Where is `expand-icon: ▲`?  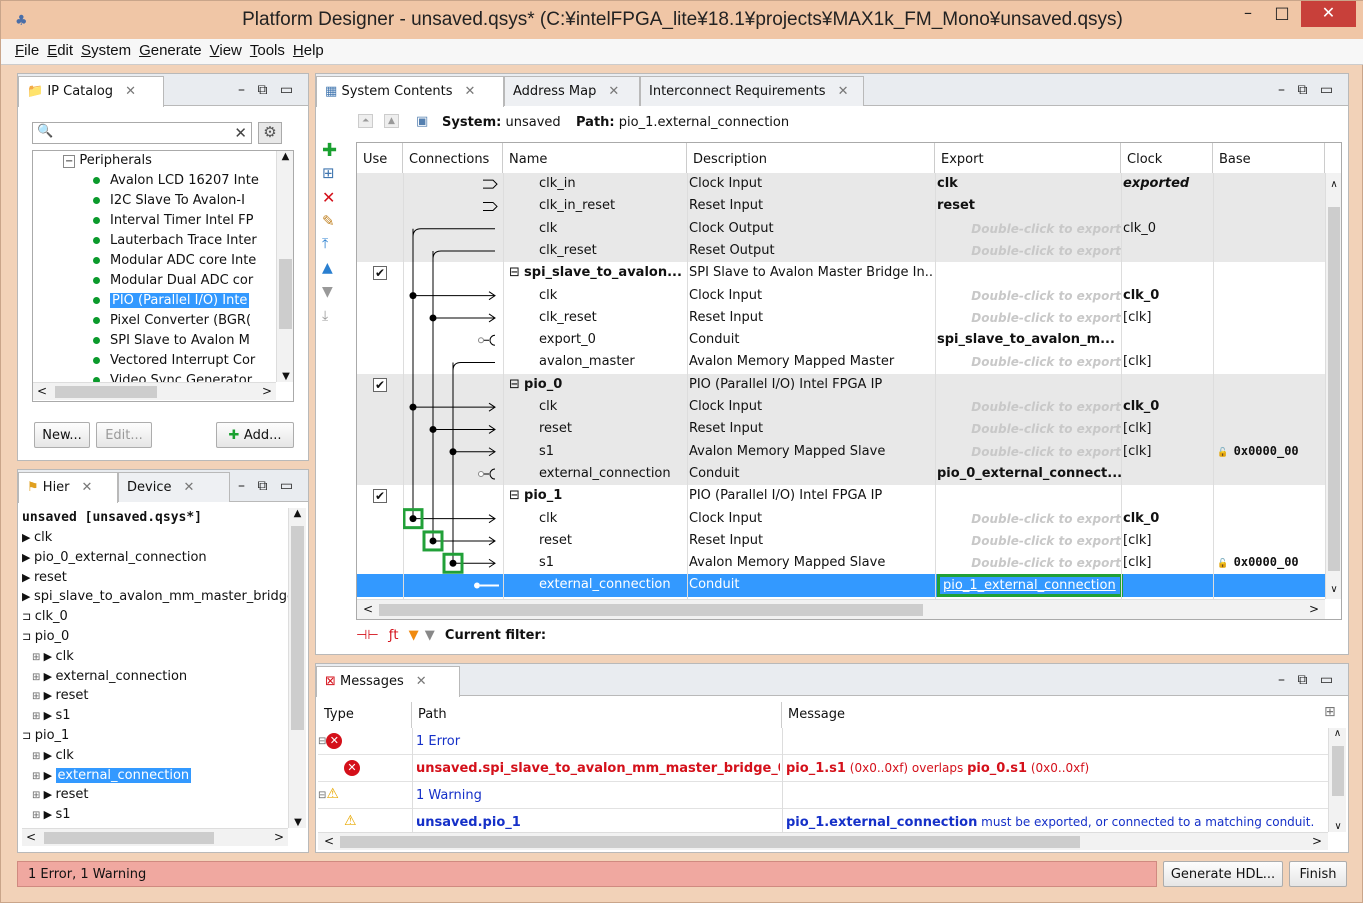
expand-icon: ▲ is located at coordinates (391, 121).